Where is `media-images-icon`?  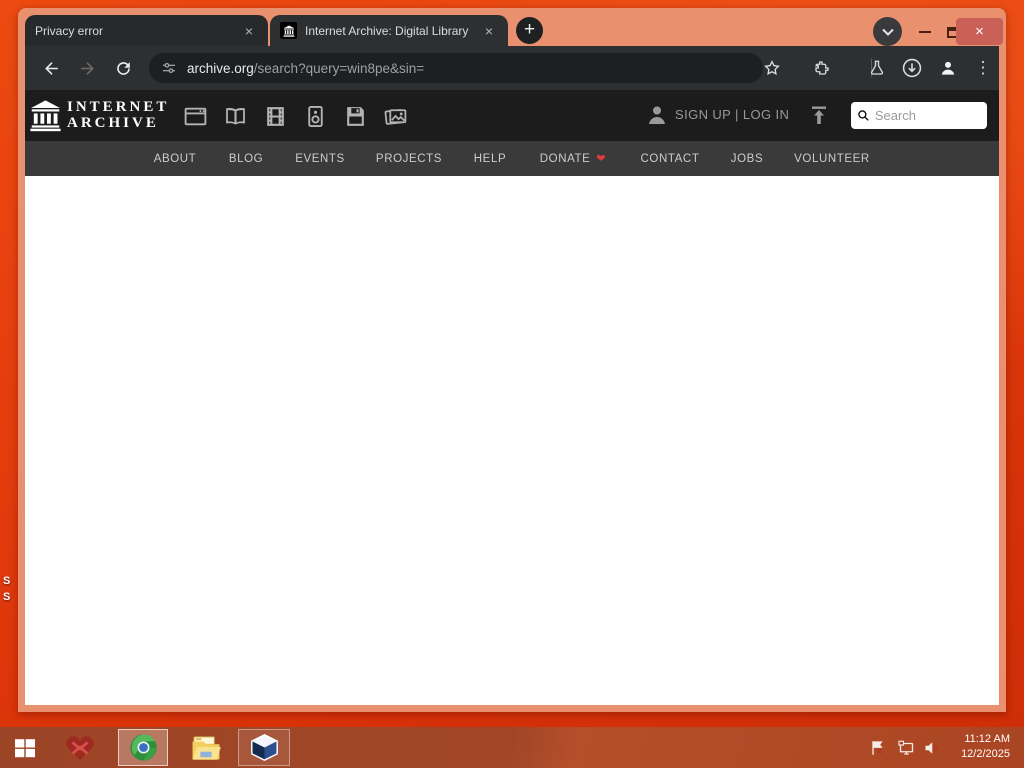
media-images-icon is located at coordinates (395, 116).